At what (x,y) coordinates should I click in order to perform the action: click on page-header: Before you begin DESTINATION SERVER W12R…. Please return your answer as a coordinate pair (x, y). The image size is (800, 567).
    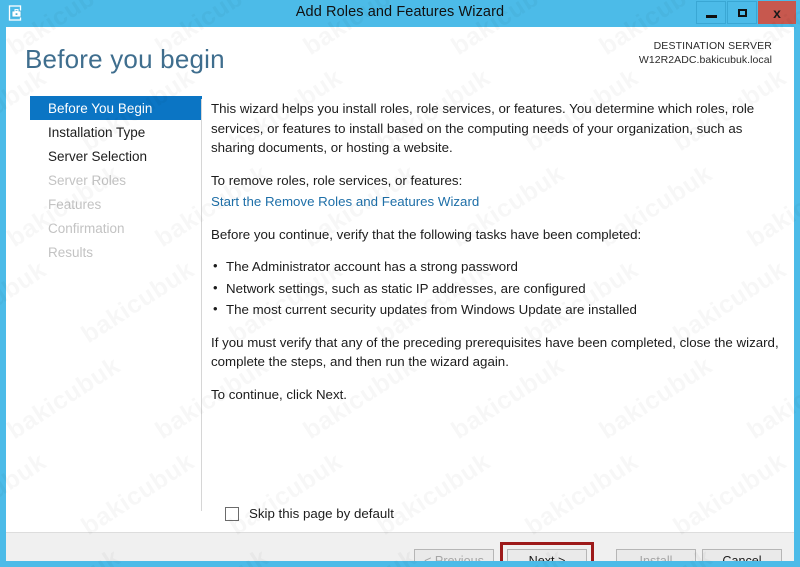
    Looking at the image, I should click on (400, 61).